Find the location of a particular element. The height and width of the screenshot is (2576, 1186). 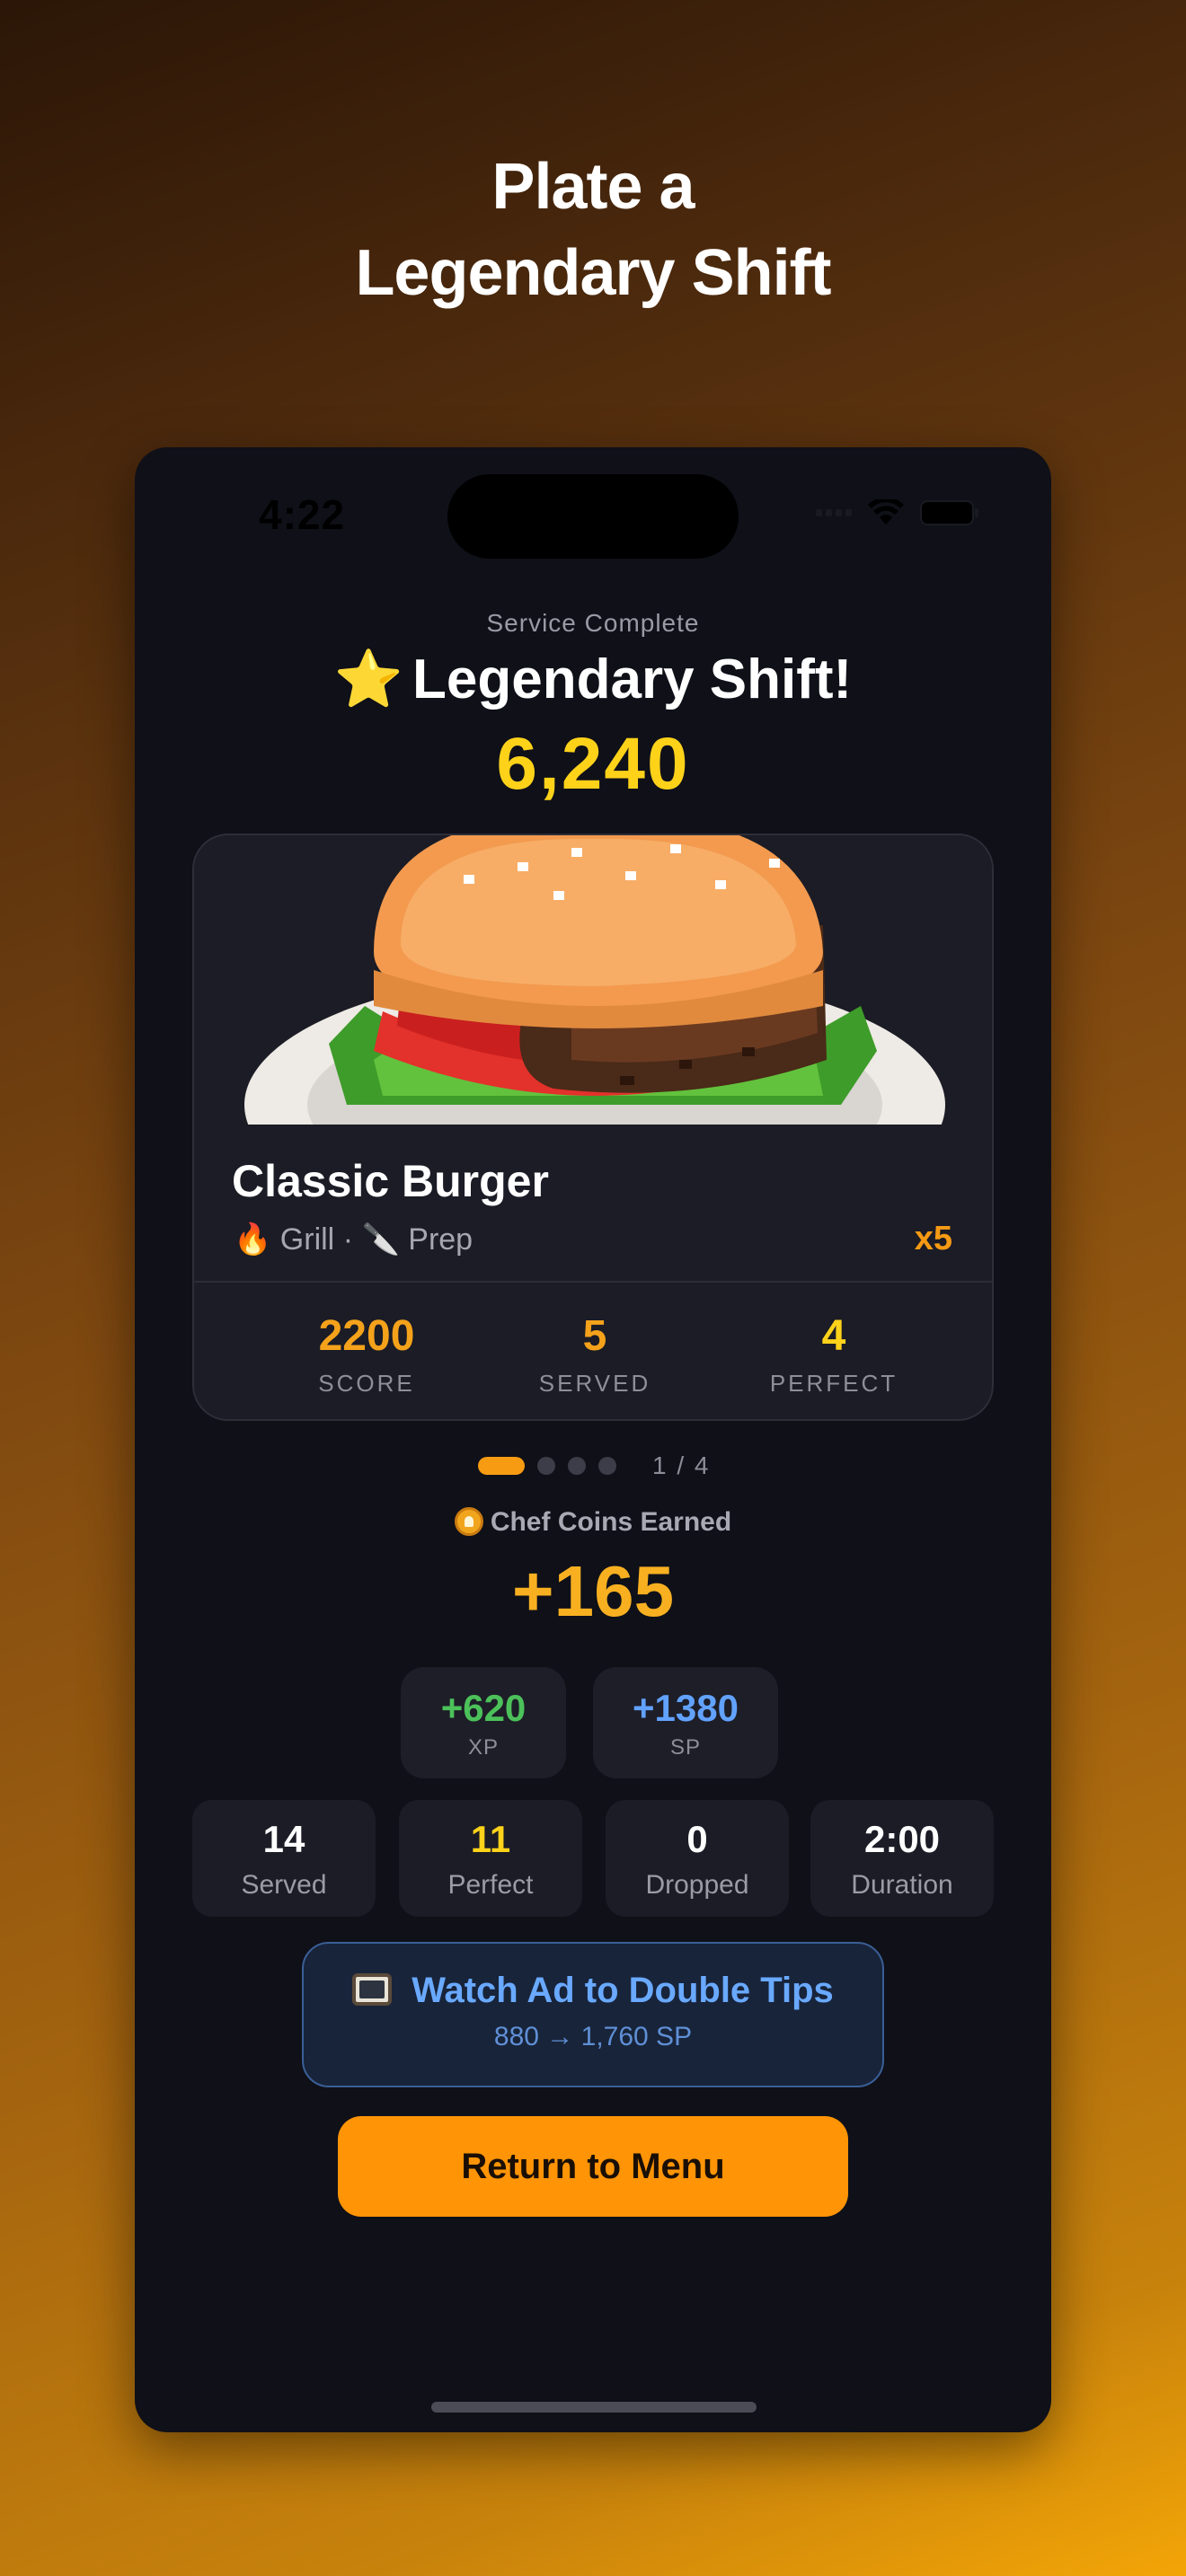

xp-reward: +620 XP is located at coordinates (483, 1722).